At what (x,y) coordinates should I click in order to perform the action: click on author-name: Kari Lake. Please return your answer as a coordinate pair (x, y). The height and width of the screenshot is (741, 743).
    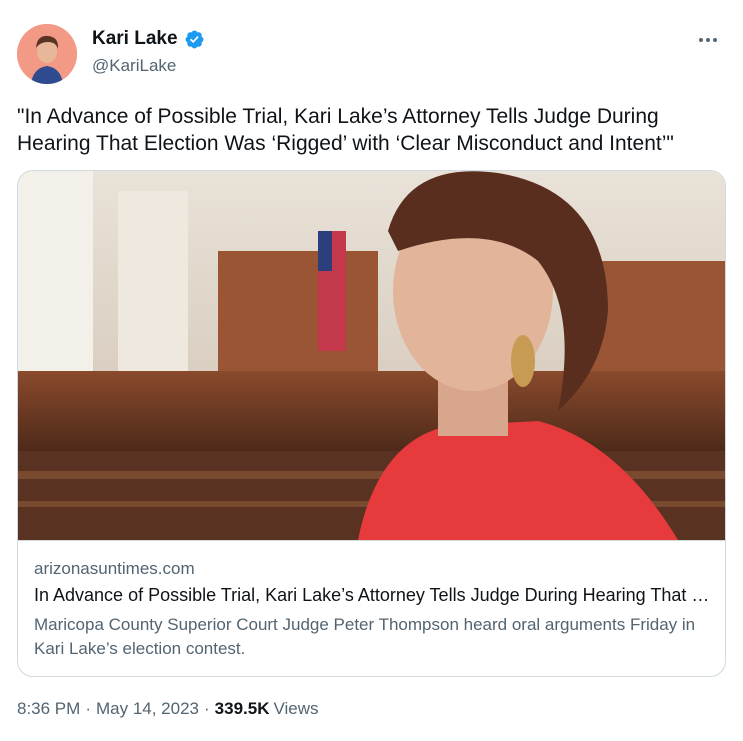
    Looking at the image, I should click on (135, 39).